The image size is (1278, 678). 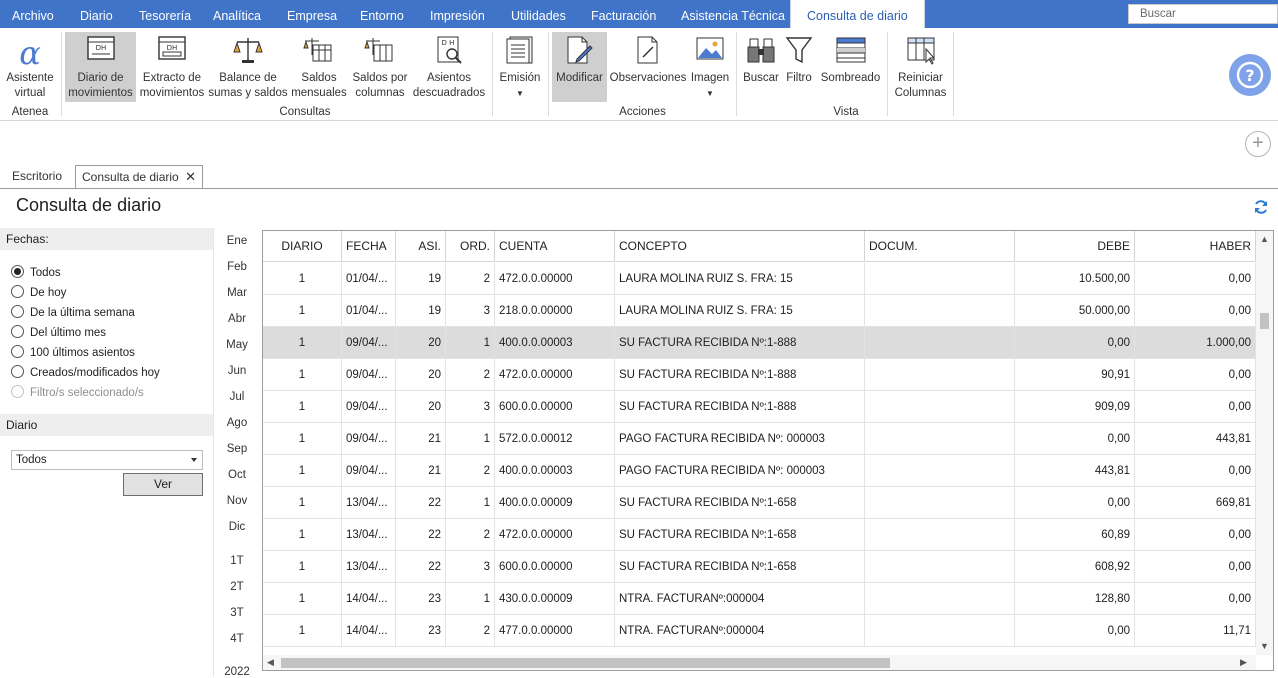 What do you see at coordinates (761, 67) in the screenshot?
I see `buscar-button: Buscar` at bounding box center [761, 67].